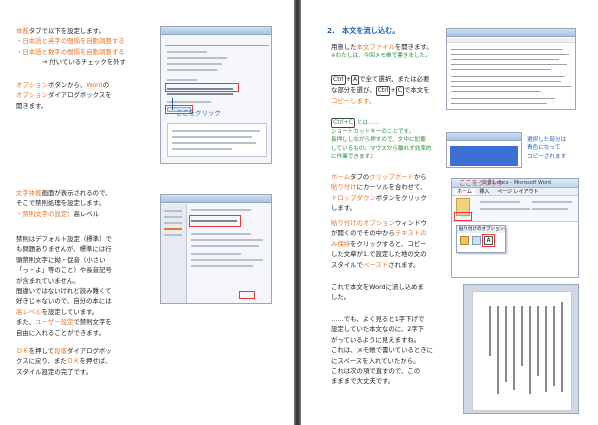 The width and height of the screenshot is (598, 425). Describe the element at coordinates (363, 30) in the screenshot. I see `section-heading: 2. 本文を流し込む。` at that location.